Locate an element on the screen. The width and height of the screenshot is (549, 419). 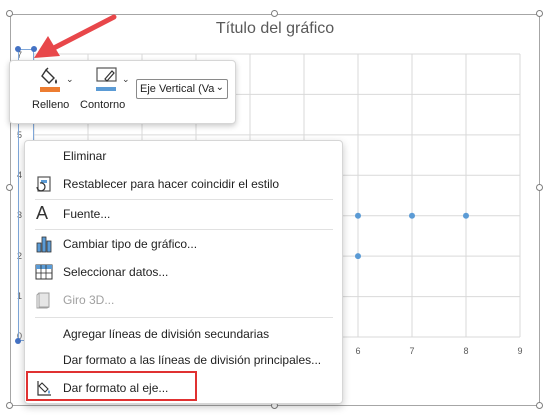
menu-item-eliminar: Eliminar is located at coordinates (183, 156).